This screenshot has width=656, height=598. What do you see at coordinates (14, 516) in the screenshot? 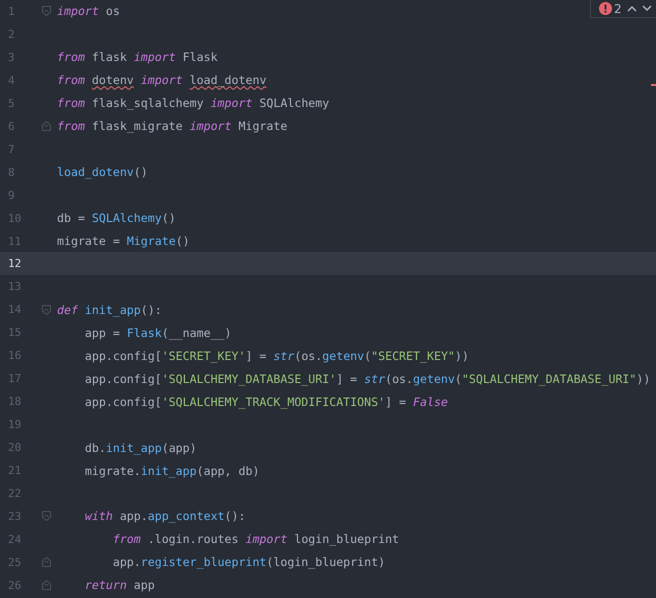
I see `line-number: 23` at bounding box center [14, 516].